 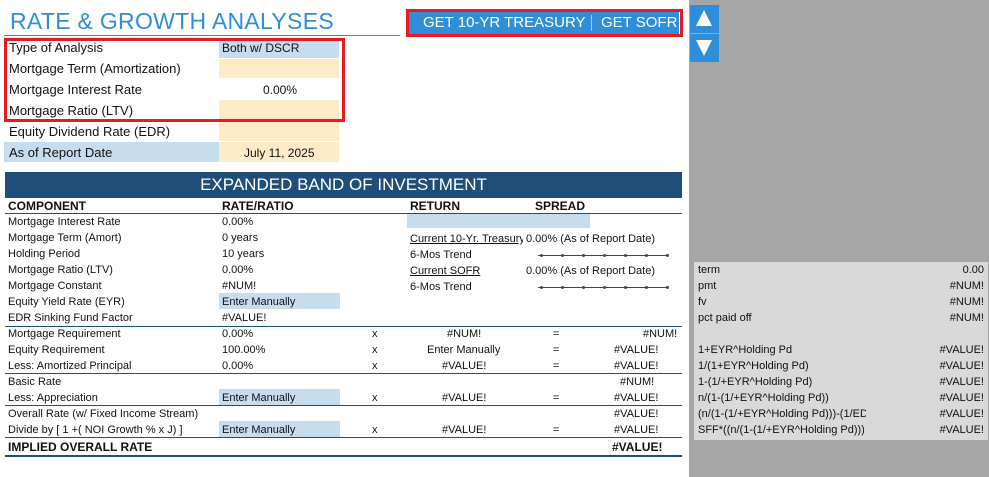 What do you see at coordinates (240, 238) in the screenshot?
I see `row-rate: 0 years` at bounding box center [240, 238].